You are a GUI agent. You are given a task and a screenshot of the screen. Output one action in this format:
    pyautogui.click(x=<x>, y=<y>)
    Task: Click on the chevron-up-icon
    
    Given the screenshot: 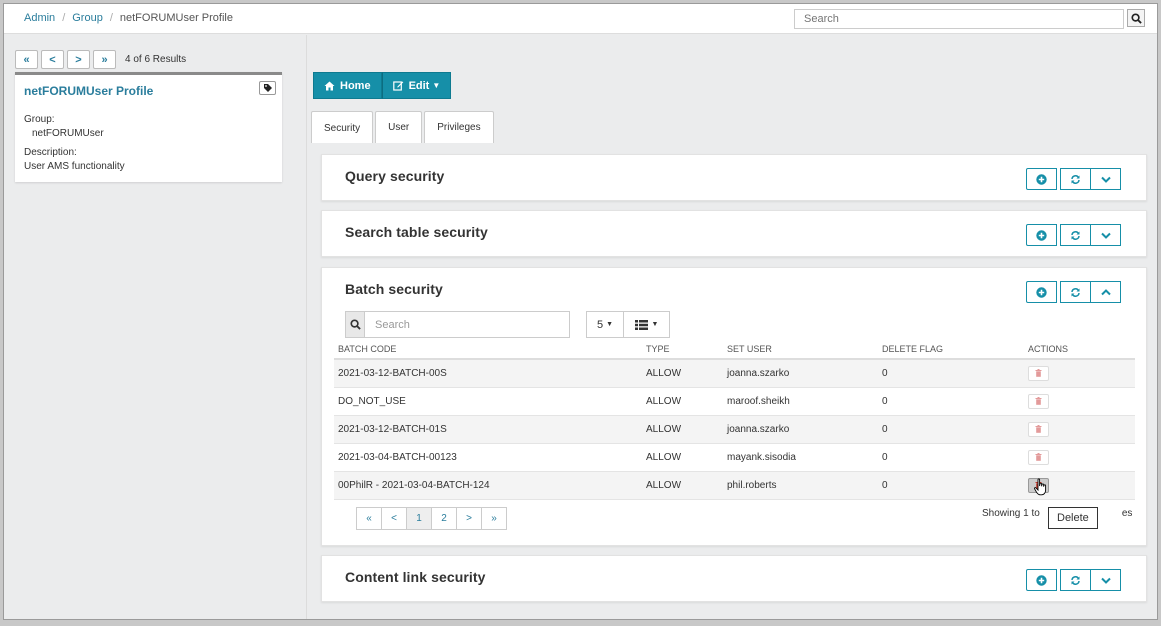 What is the action you would take?
    pyautogui.click(x=1105, y=291)
    